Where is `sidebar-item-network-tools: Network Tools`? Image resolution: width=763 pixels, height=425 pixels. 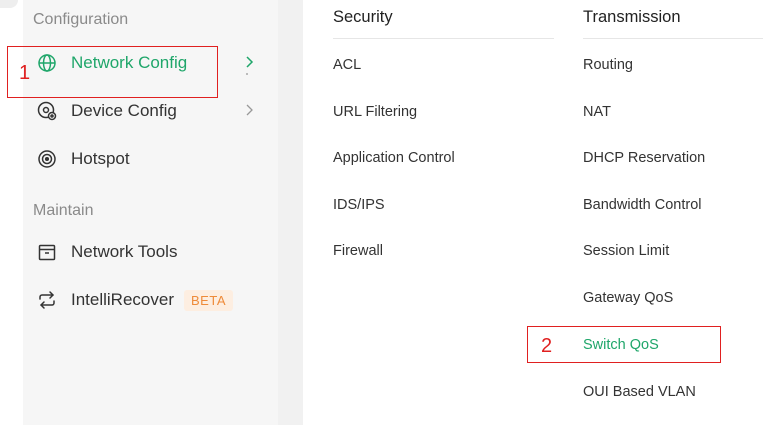
sidebar-item-network-tools: Network Tools is located at coordinates (107, 252).